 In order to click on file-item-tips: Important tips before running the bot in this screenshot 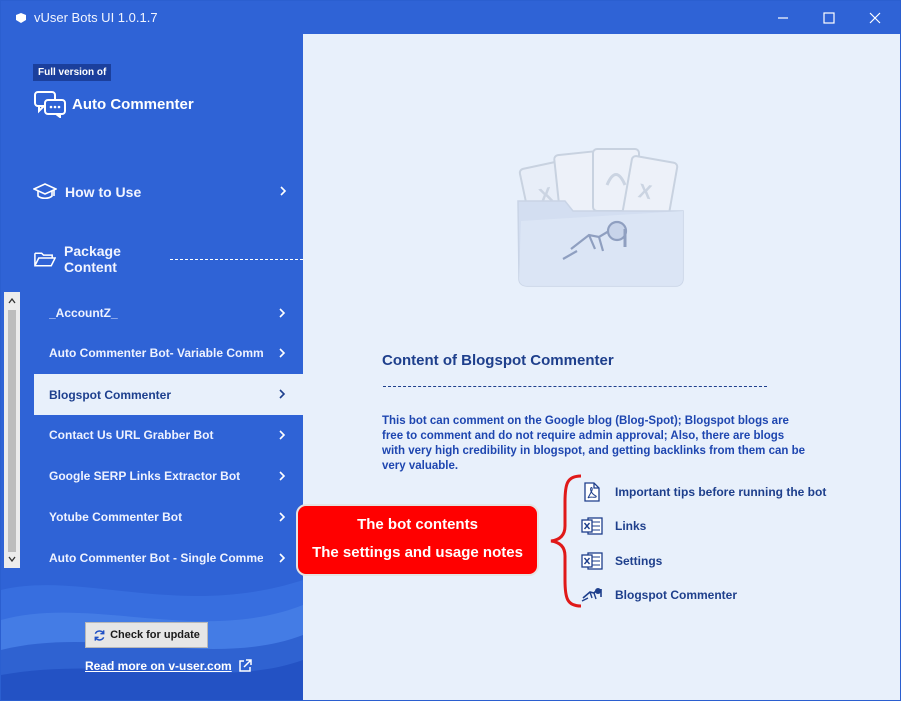, I will do `click(703, 492)`.